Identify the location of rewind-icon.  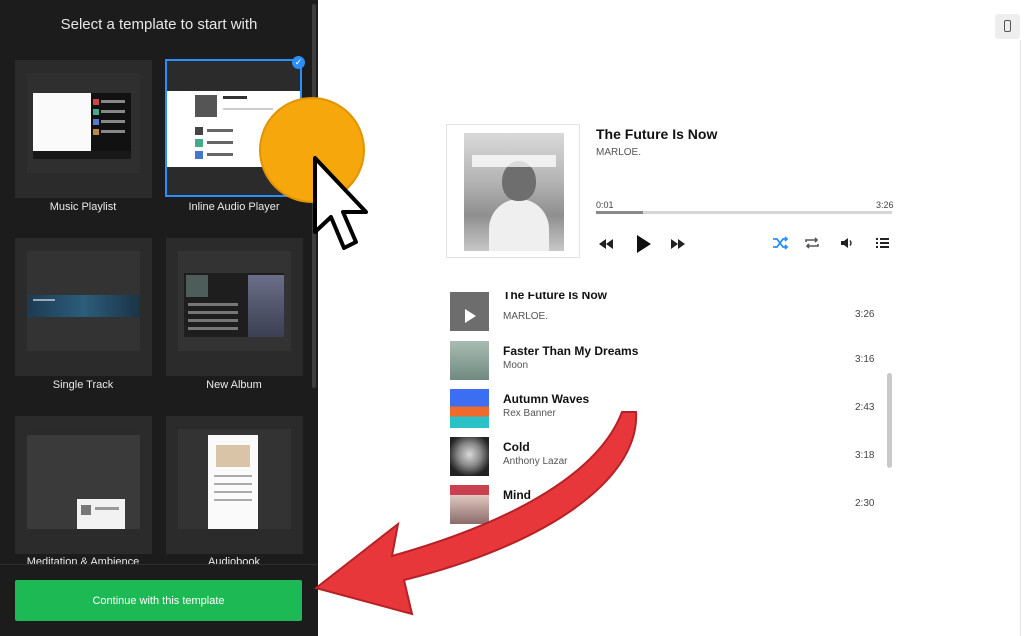
(606, 244).